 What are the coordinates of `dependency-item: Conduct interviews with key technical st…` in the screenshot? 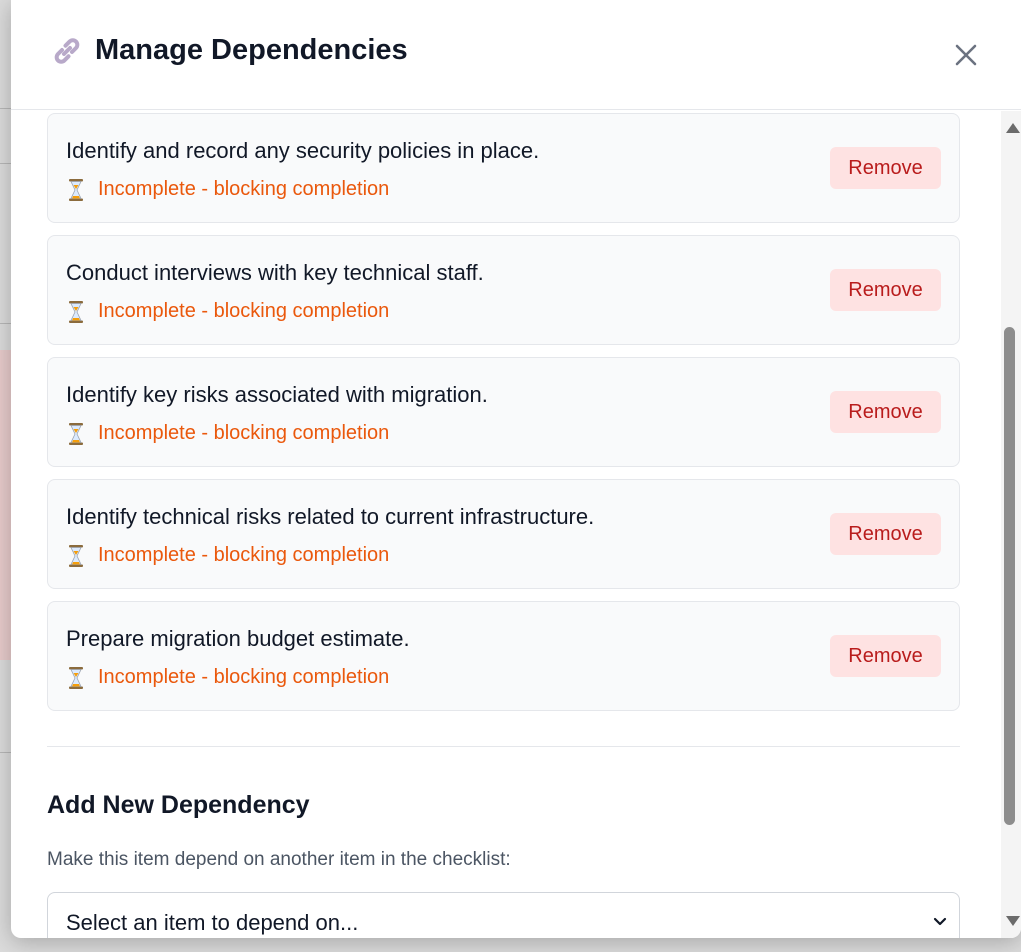 It's located at (503, 290).